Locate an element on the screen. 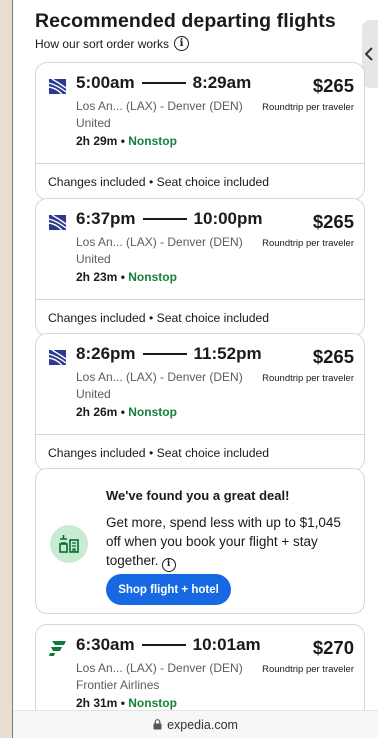 The height and width of the screenshot is (738, 378). flight-price: $270 is located at coordinates (333, 647).